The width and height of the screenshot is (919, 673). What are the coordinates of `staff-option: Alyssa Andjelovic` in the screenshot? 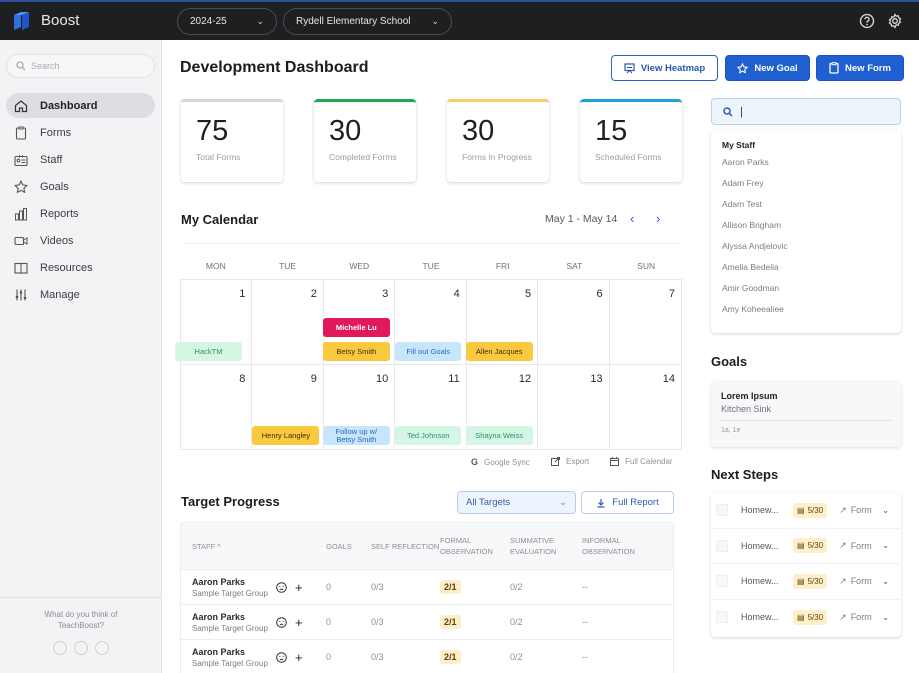 It's located at (811, 251).